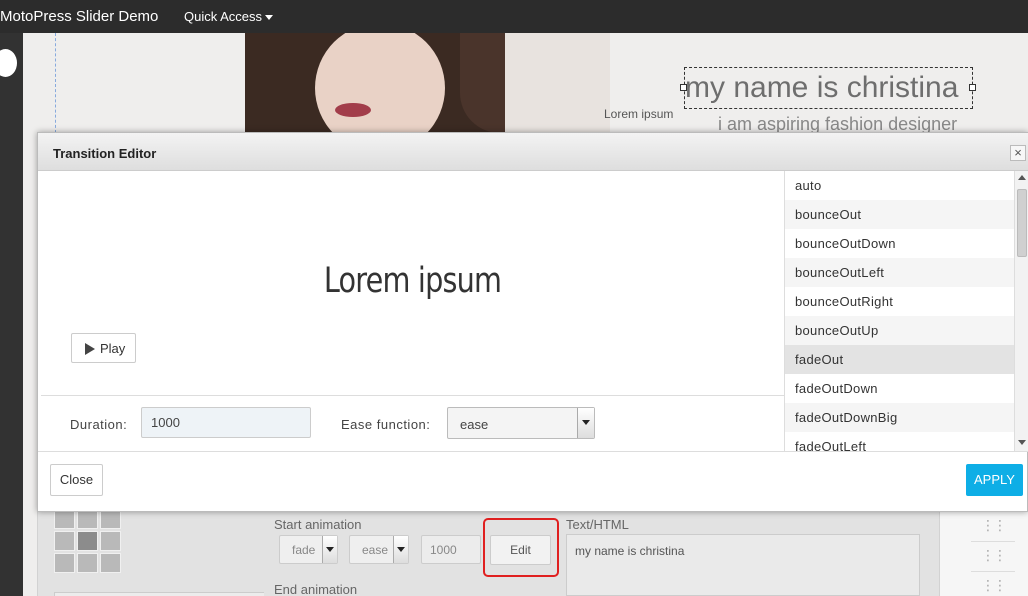  Describe the element at coordinates (90, 349) in the screenshot. I see `play-icon` at that location.